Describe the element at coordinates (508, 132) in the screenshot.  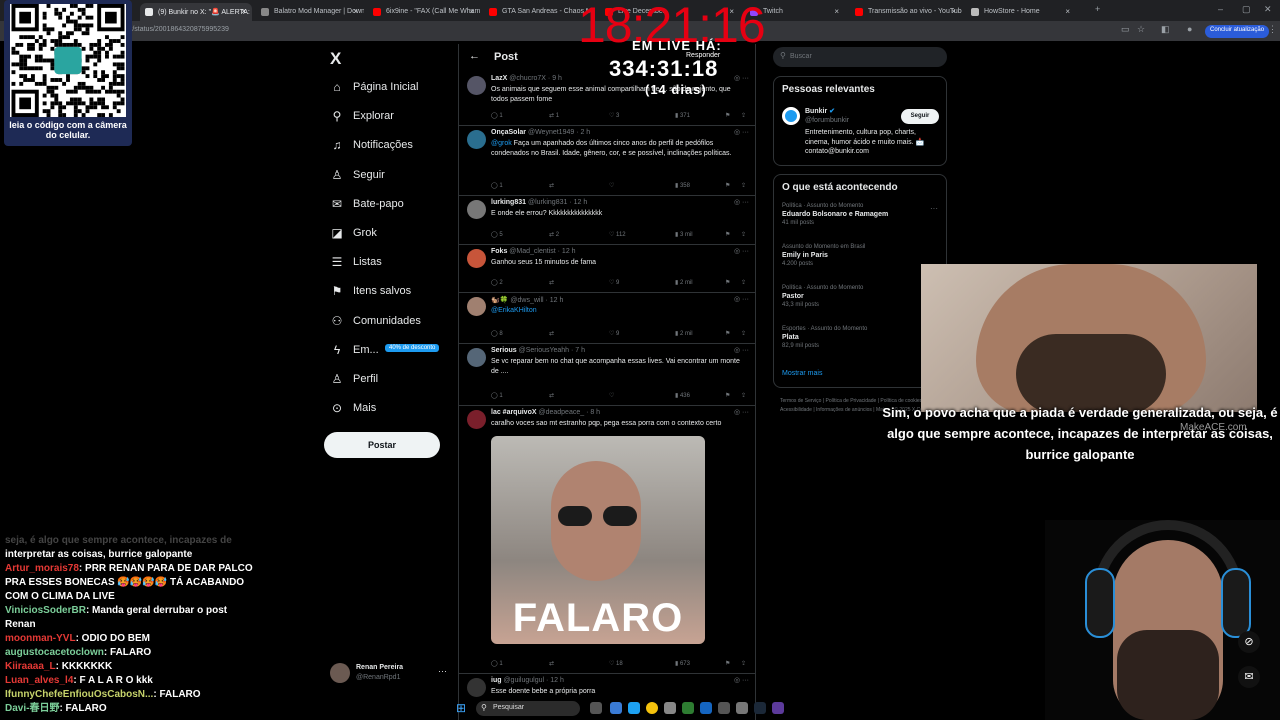
I see `tweet-author: OnçaSolar` at that location.